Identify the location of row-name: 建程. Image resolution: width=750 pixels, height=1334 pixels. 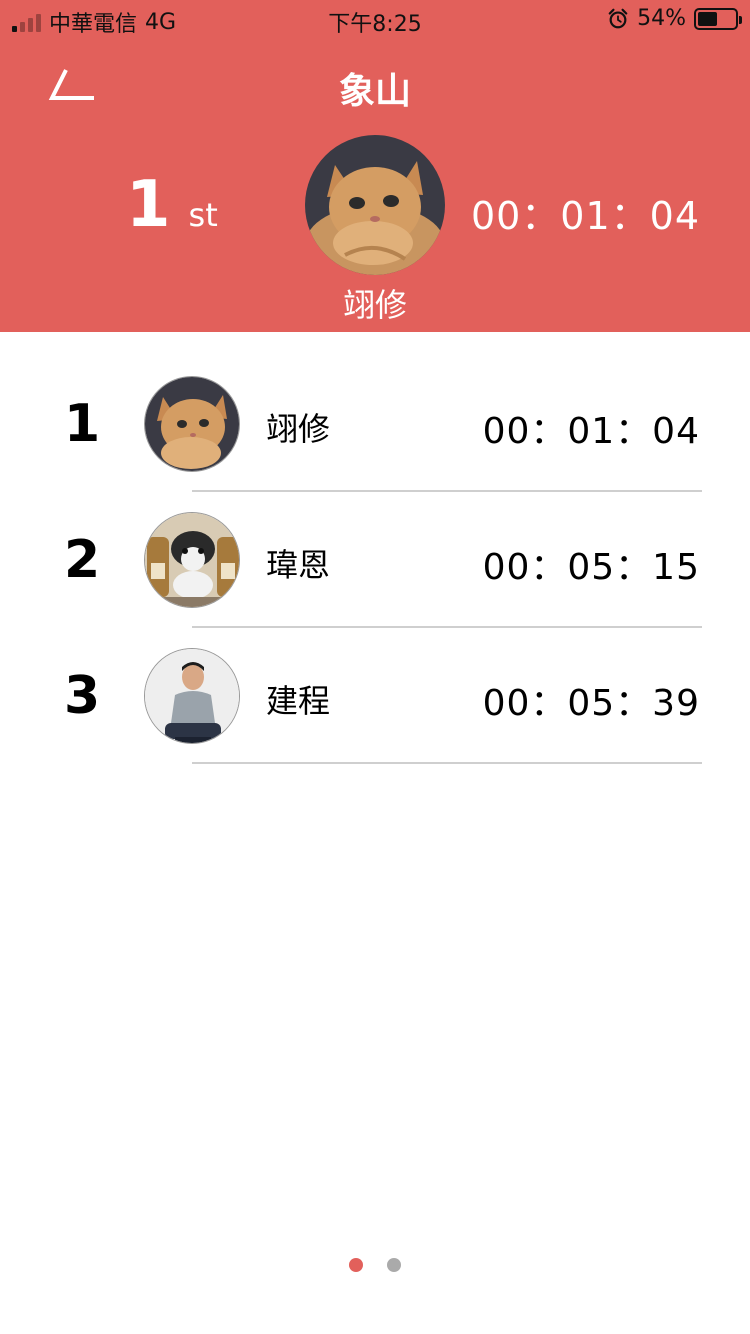
(298, 701).